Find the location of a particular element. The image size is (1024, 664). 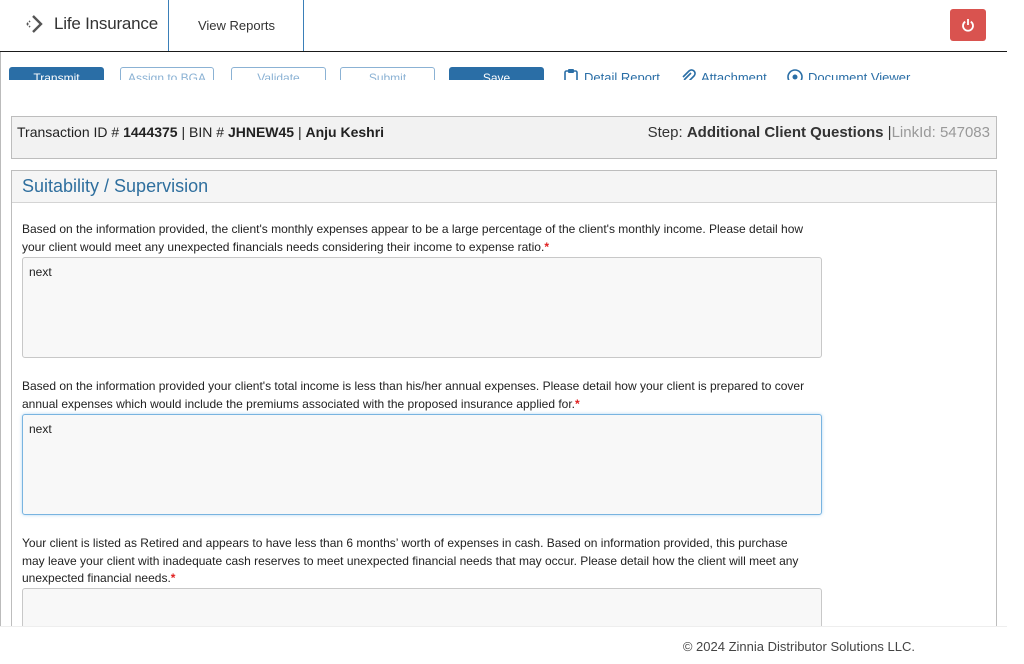

step-value: Additional Client Questions is located at coordinates (785, 132).